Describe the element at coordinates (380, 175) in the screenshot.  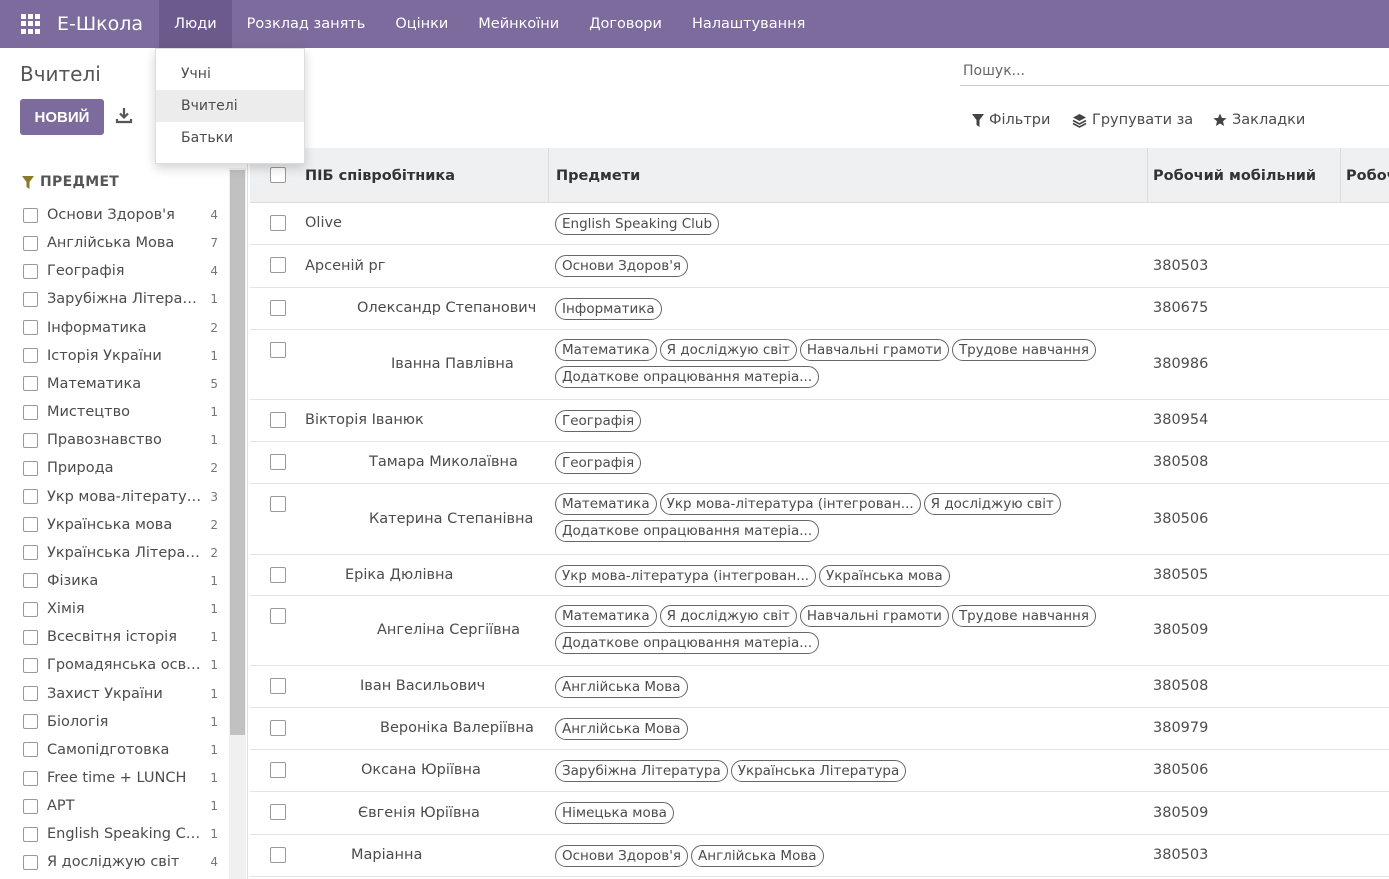
I see `col-employee-name: ПІБ співробітника` at that location.